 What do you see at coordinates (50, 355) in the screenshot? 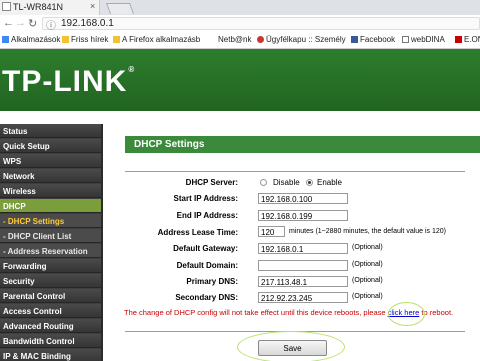
I see `sidebar-item-ip-mac-binding: IP & MAC Binding` at bounding box center [50, 355].